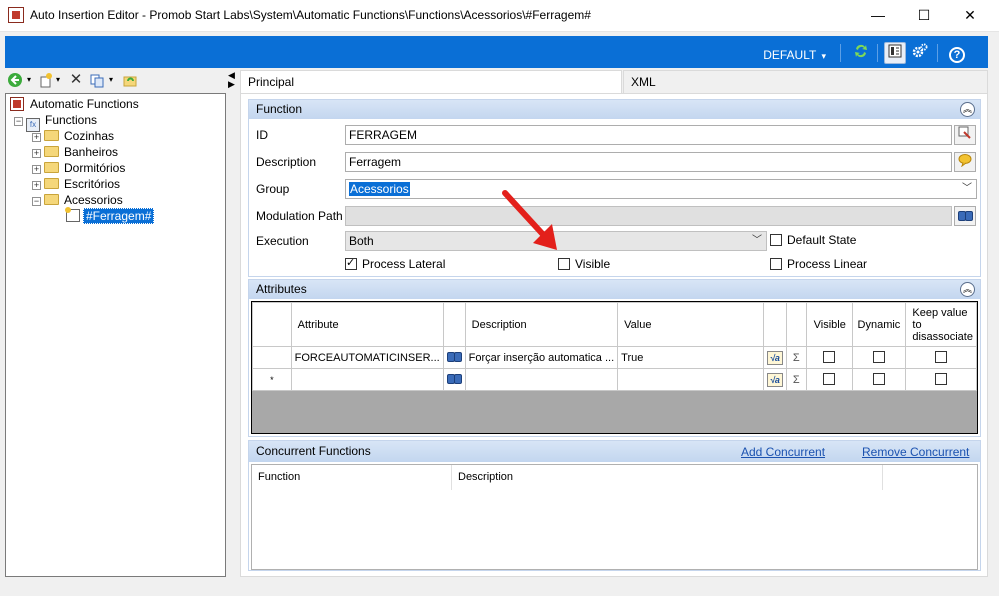  What do you see at coordinates (75, 104) in the screenshot?
I see `tree-root: Automatic Functions` at bounding box center [75, 104].